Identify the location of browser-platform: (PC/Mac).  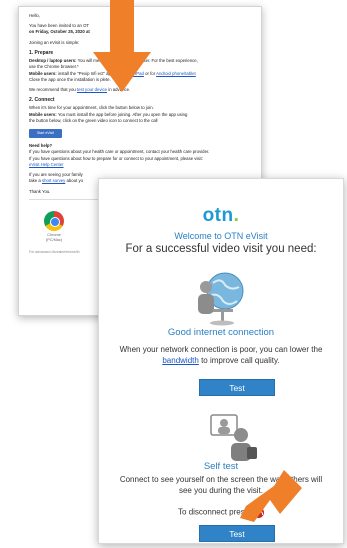
(54, 240).